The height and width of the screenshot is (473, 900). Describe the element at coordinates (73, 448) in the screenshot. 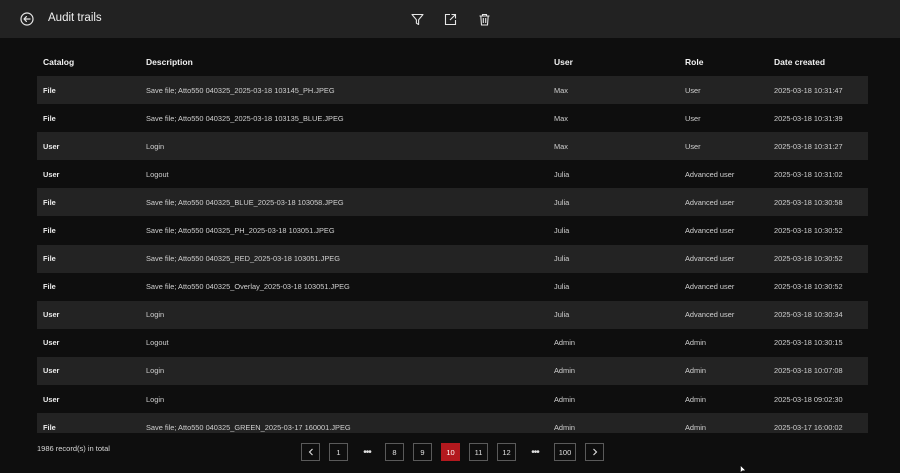

I see `records-total: 1986 record(s) in total` at that location.